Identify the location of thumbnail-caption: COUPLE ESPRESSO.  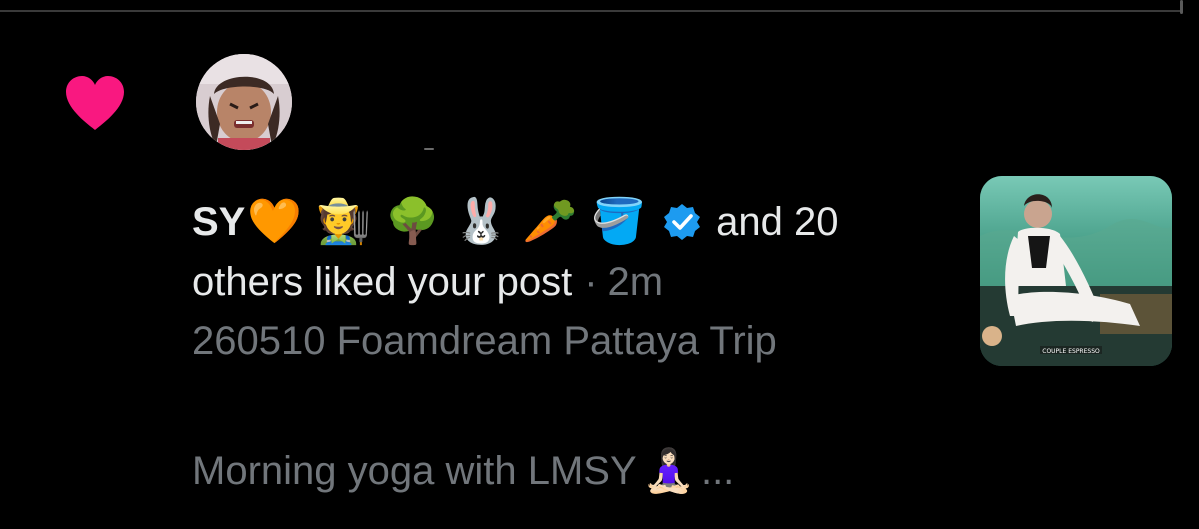
(1071, 351).